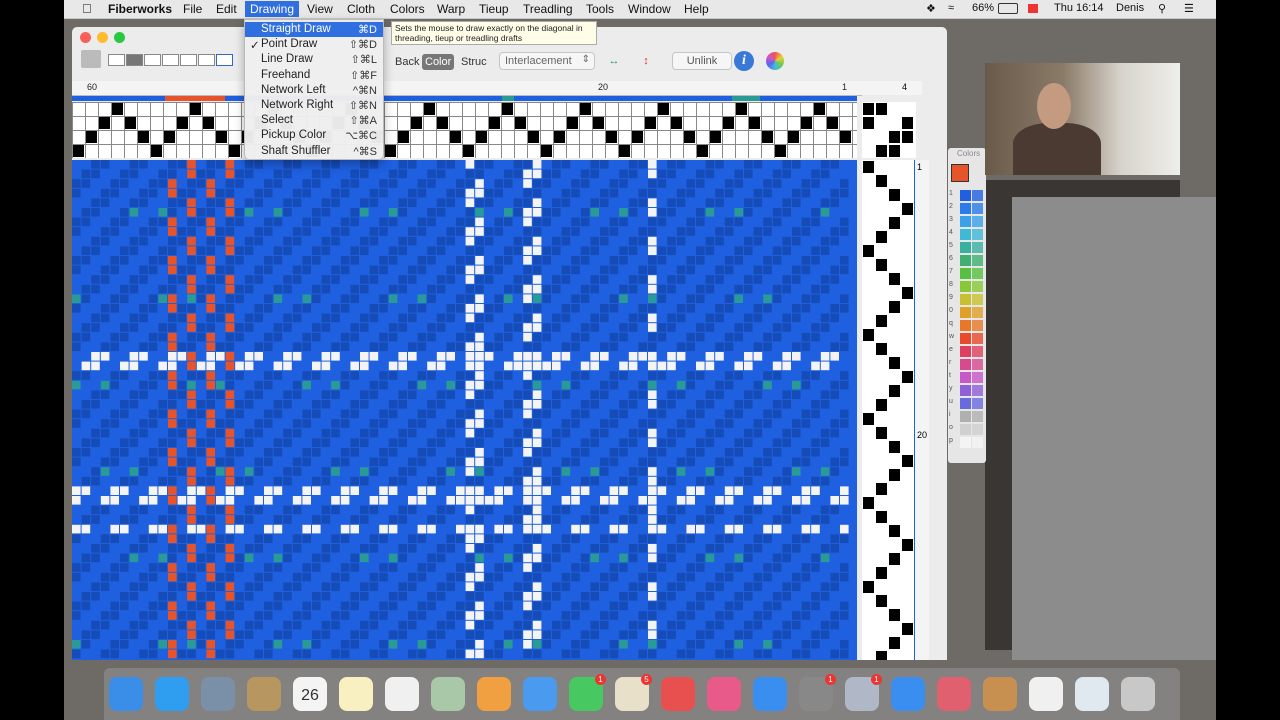 The image size is (1280, 720). What do you see at coordinates (1138, 694) in the screenshot?
I see `trash-icon` at bounding box center [1138, 694].